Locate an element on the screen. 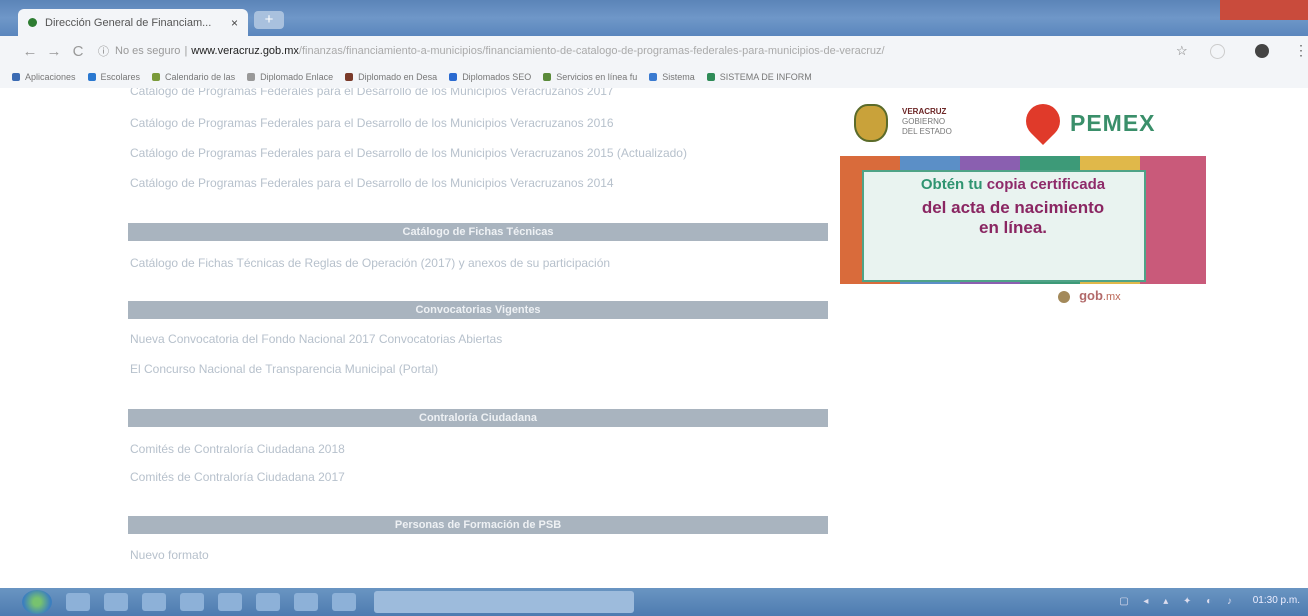 The width and height of the screenshot is (1308, 616). veracruz-logo-text: VERACRUZ GOBIERNO DEL ESTADO is located at coordinates (927, 122).